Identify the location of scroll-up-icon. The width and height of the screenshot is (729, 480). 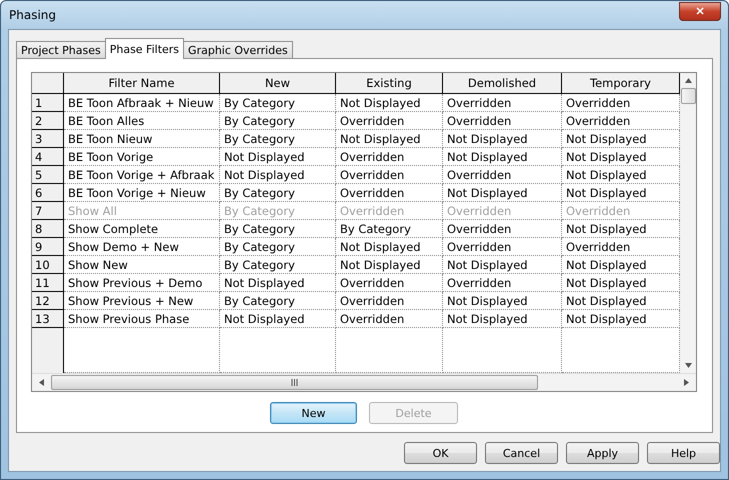
(688, 80).